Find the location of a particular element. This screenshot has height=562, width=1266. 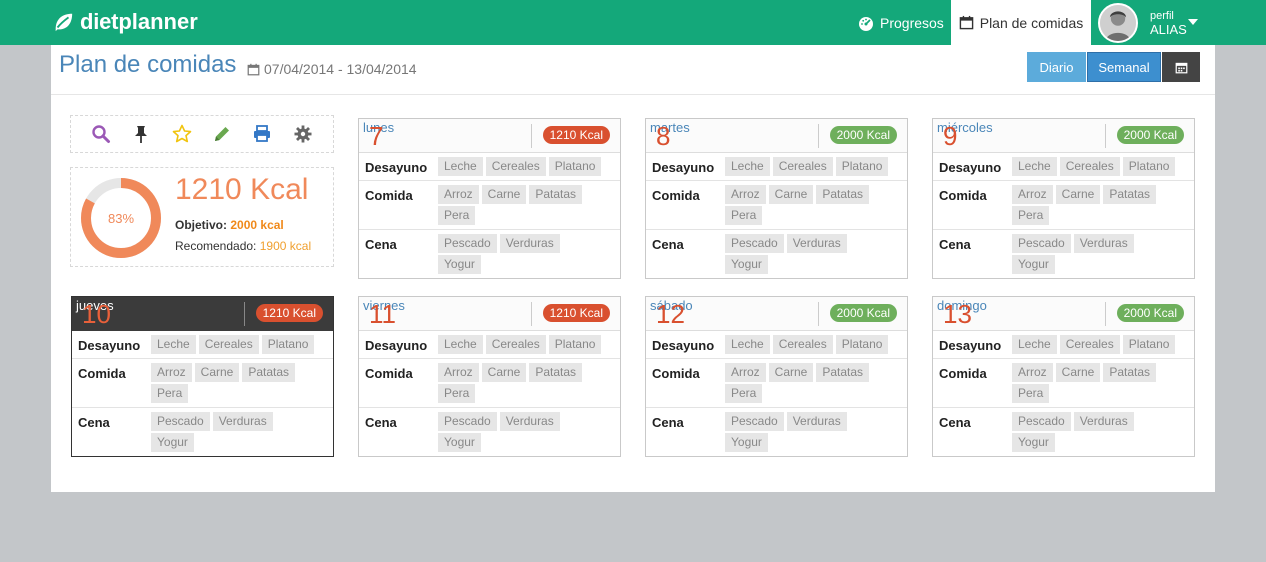

brand-logo: diet planner is located at coordinates (125, 22).